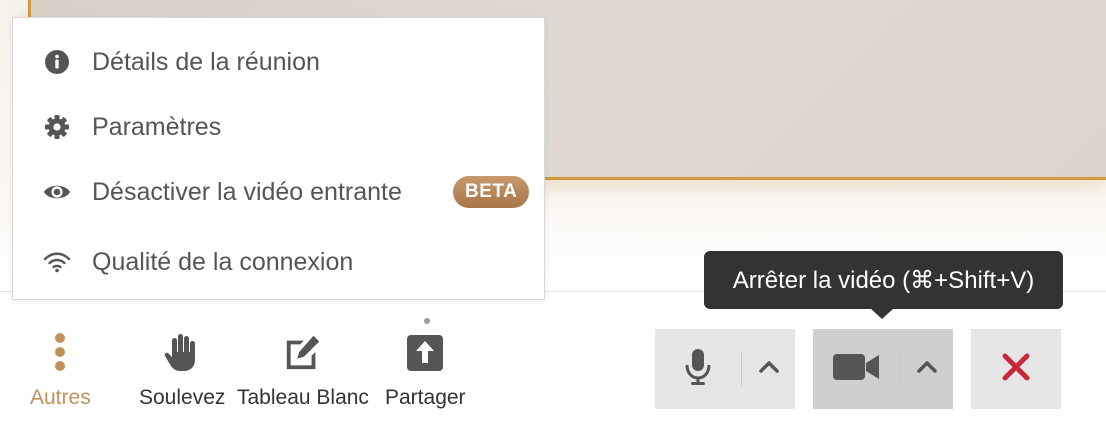 The width and height of the screenshot is (1106, 426). Describe the element at coordinates (60, 397) in the screenshot. I see `more-label: Autres` at that location.